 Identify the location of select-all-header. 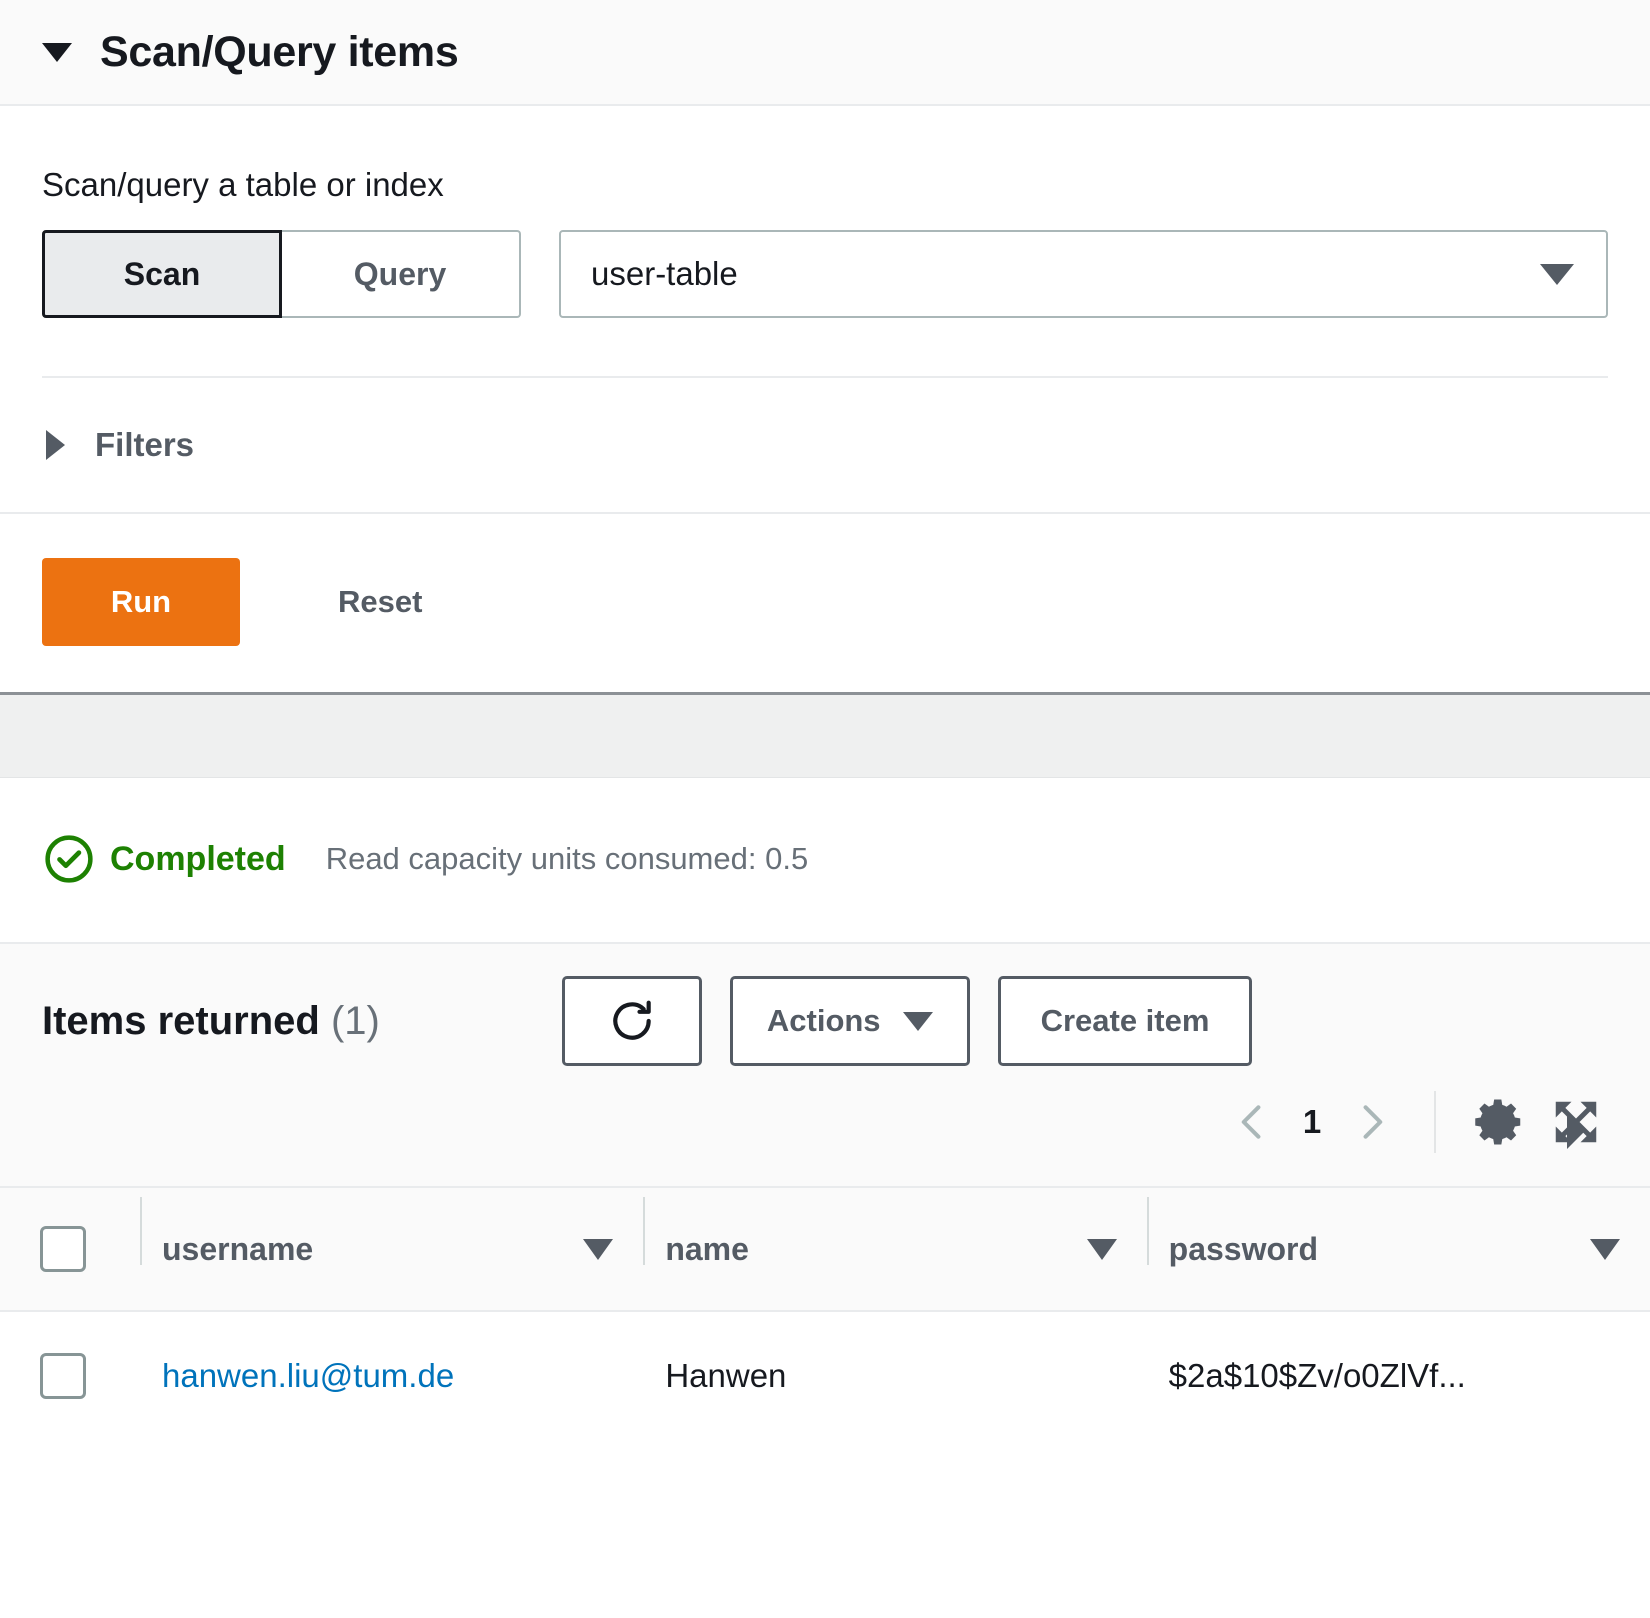
(70, 1249).